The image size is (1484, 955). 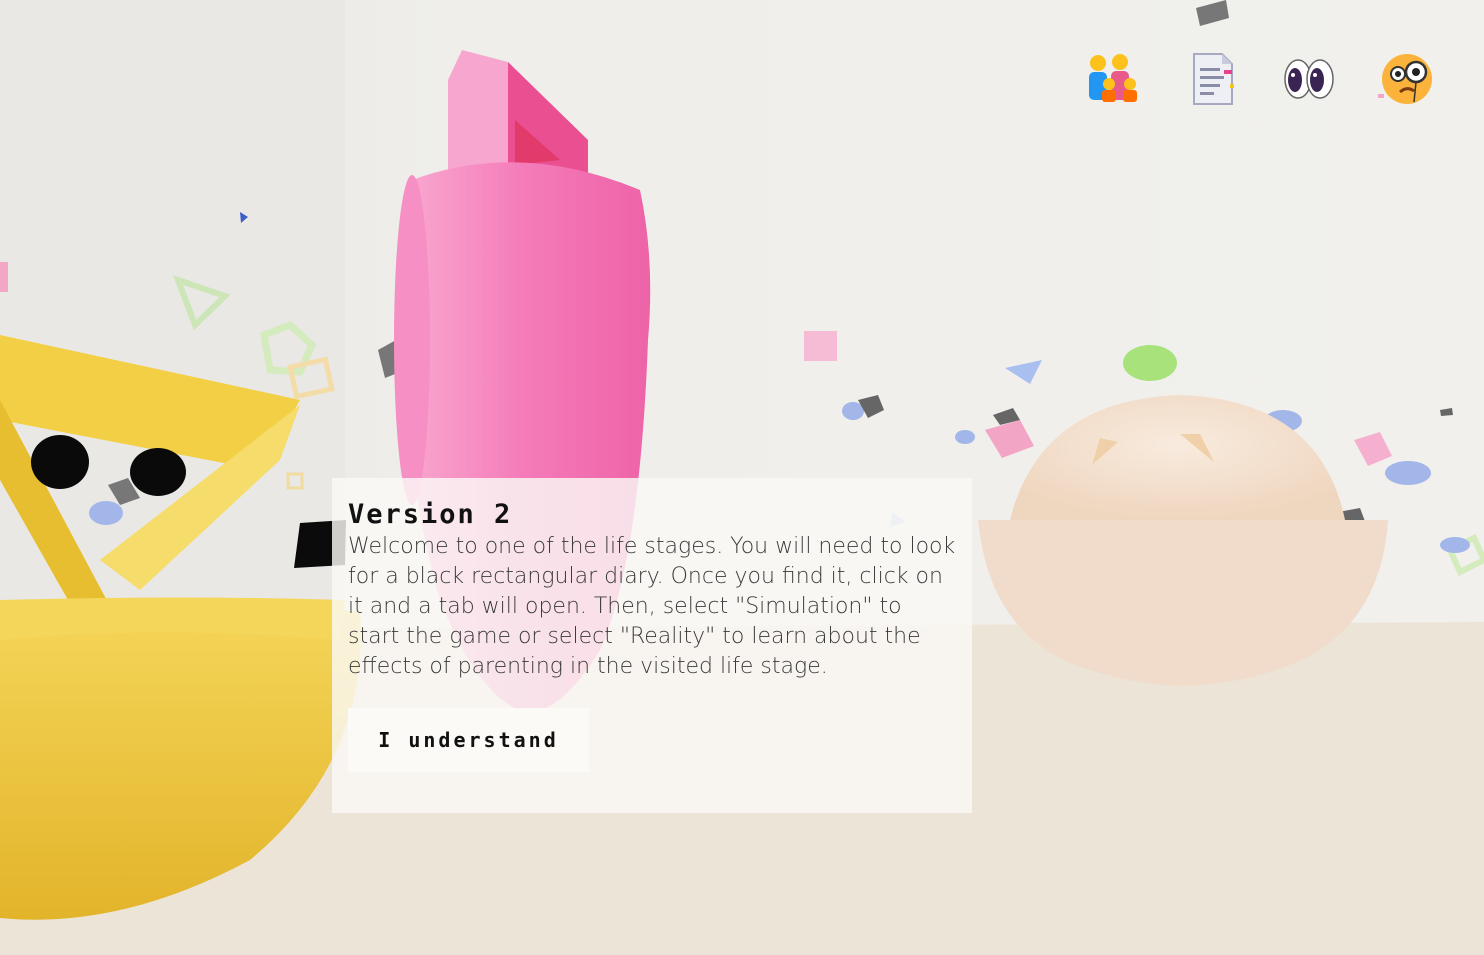 What do you see at coordinates (1407, 79) in the screenshot?
I see `face-with-monocle-icon` at bounding box center [1407, 79].